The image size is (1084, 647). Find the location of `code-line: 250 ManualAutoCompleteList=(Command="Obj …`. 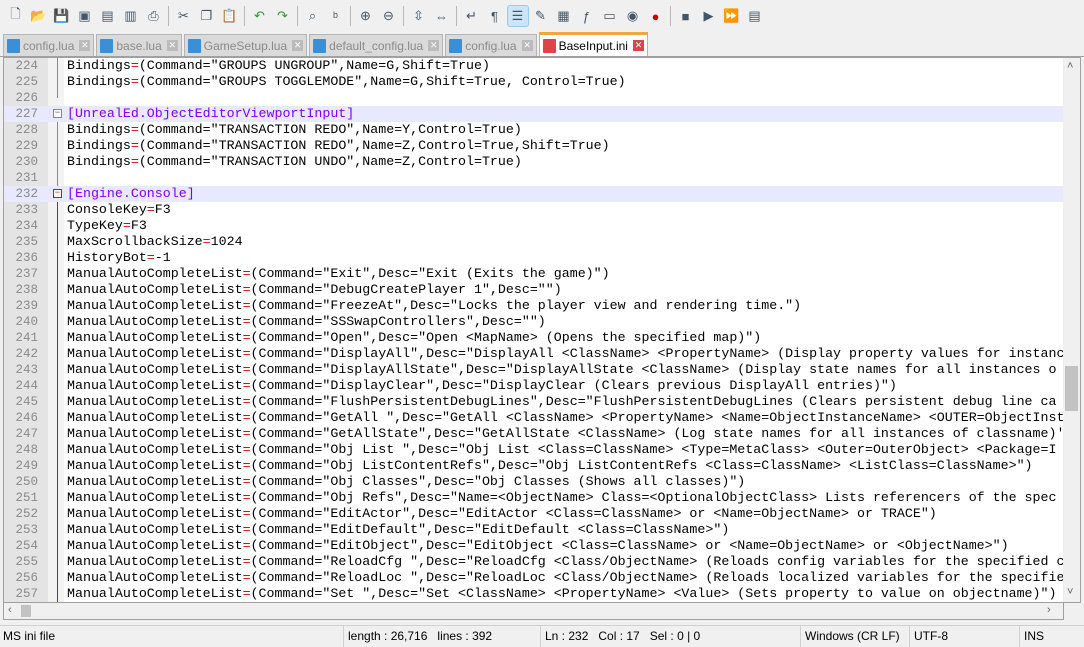

code-line: 250 ManualAutoCompleteList=(Command="Obj … is located at coordinates (534, 482).